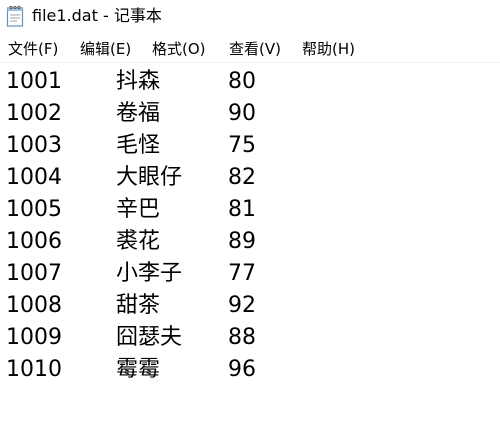 The width and height of the screenshot is (500, 428). I want to click on record-name: 小李子, so click(149, 273).